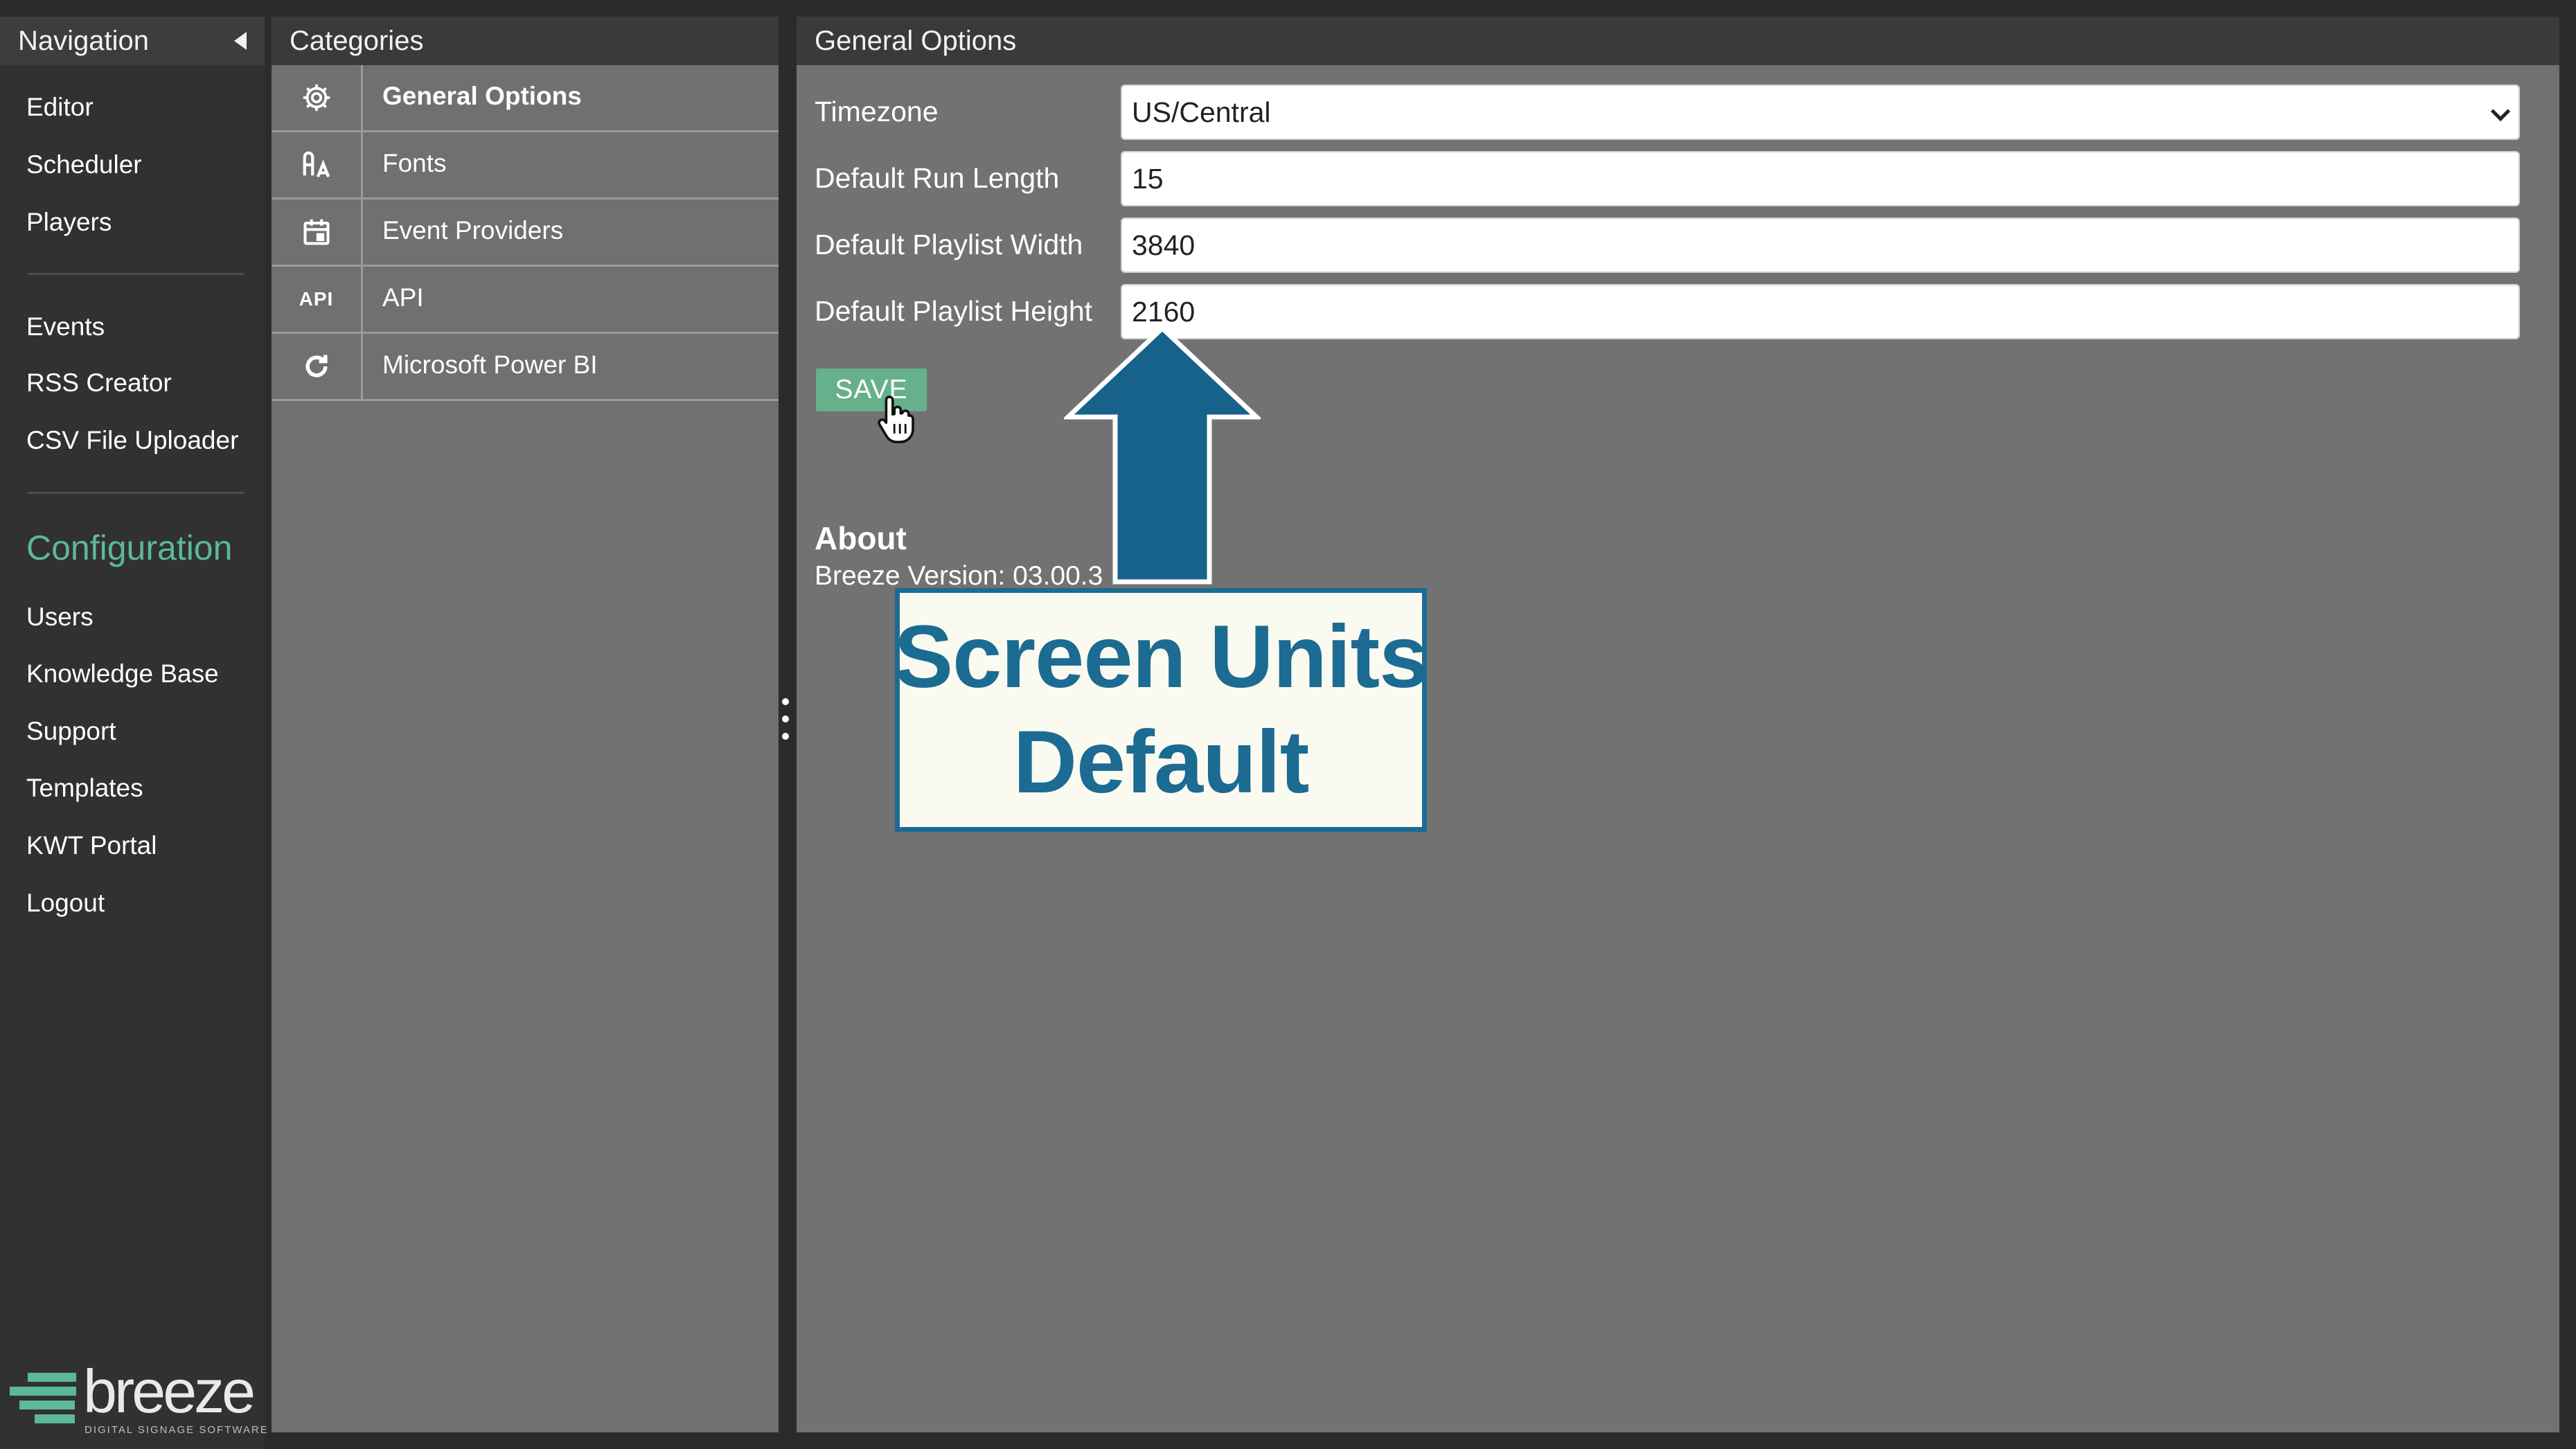 The height and width of the screenshot is (1449, 2576). What do you see at coordinates (43, 1400) in the screenshot?
I see `logo-mark-icon` at bounding box center [43, 1400].